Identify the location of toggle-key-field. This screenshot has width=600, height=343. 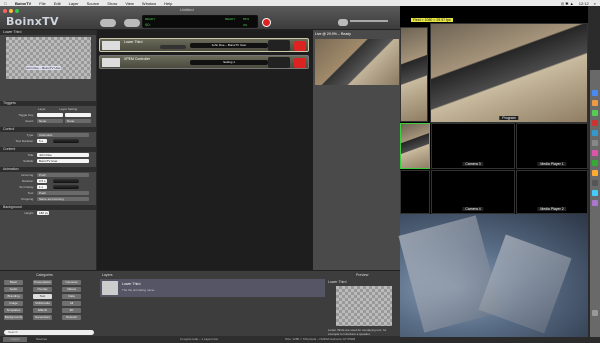
(50, 115).